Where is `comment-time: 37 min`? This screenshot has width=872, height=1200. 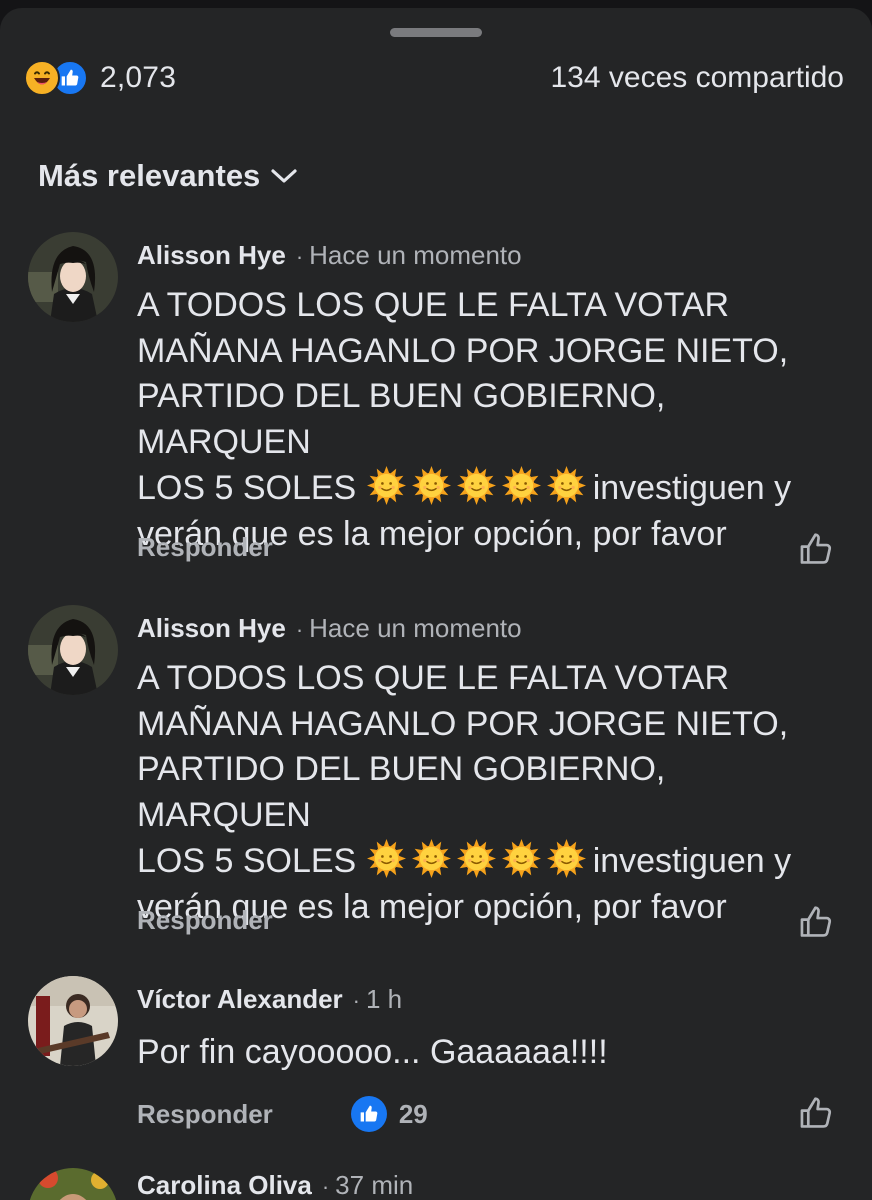
comment-time: 37 min is located at coordinates (374, 1185).